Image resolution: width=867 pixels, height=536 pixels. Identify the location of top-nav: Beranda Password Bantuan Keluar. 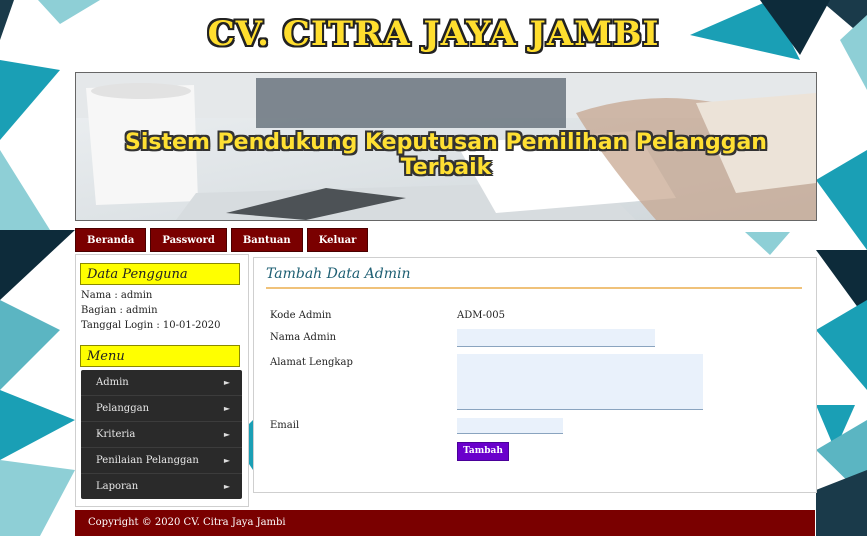
(222, 240).